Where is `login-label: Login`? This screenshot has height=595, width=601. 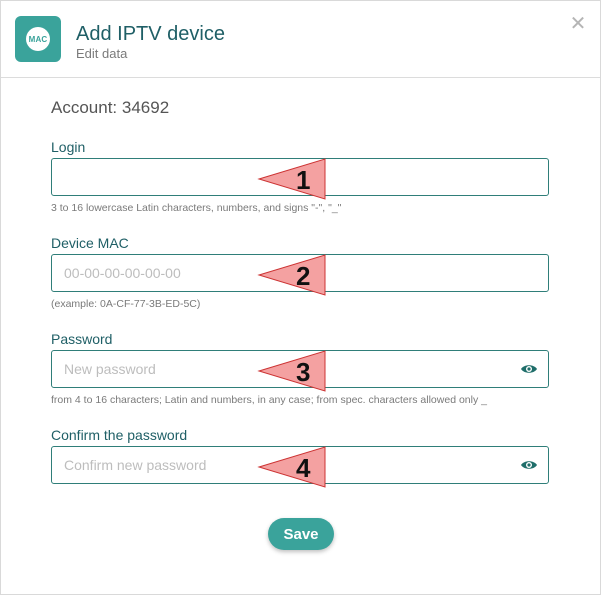 login-label: Login is located at coordinates (68, 147).